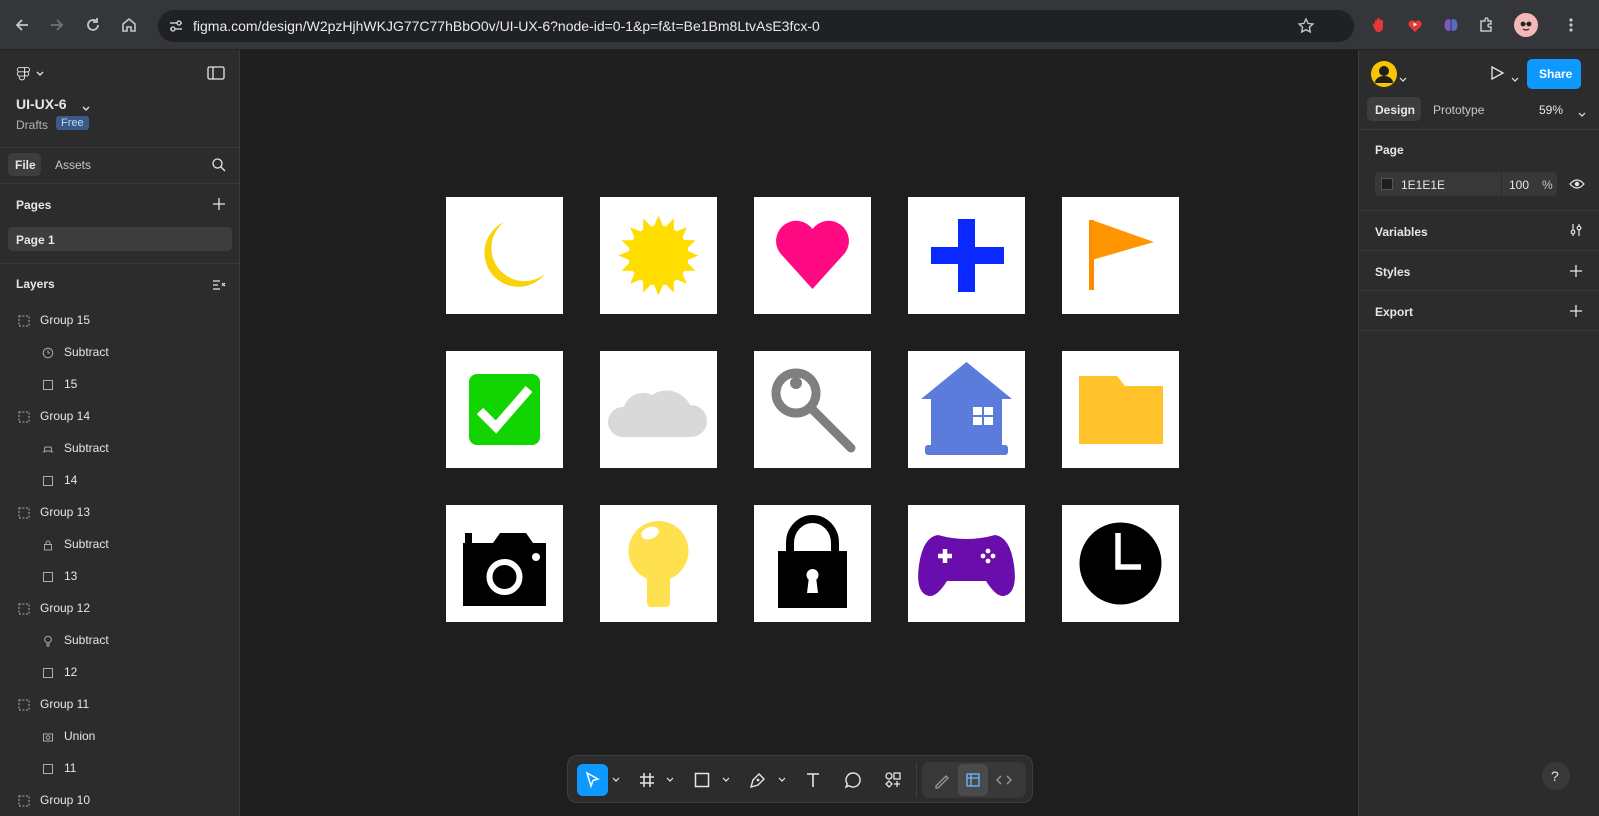  What do you see at coordinates (120, 416) in the screenshot?
I see `layer-row: Group 14` at bounding box center [120, 416].